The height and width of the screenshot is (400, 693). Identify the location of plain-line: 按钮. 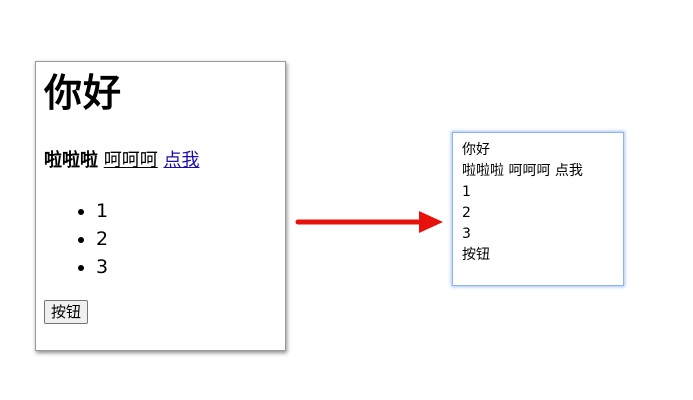
(476, 255).